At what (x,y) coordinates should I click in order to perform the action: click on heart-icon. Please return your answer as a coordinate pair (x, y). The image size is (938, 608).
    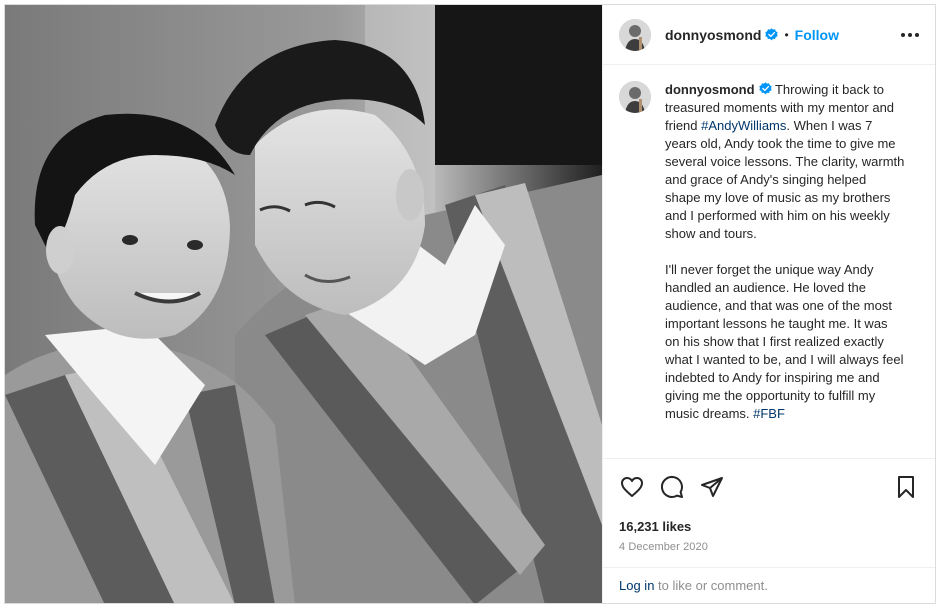
    Looking at the image, I should click on (632, 487).